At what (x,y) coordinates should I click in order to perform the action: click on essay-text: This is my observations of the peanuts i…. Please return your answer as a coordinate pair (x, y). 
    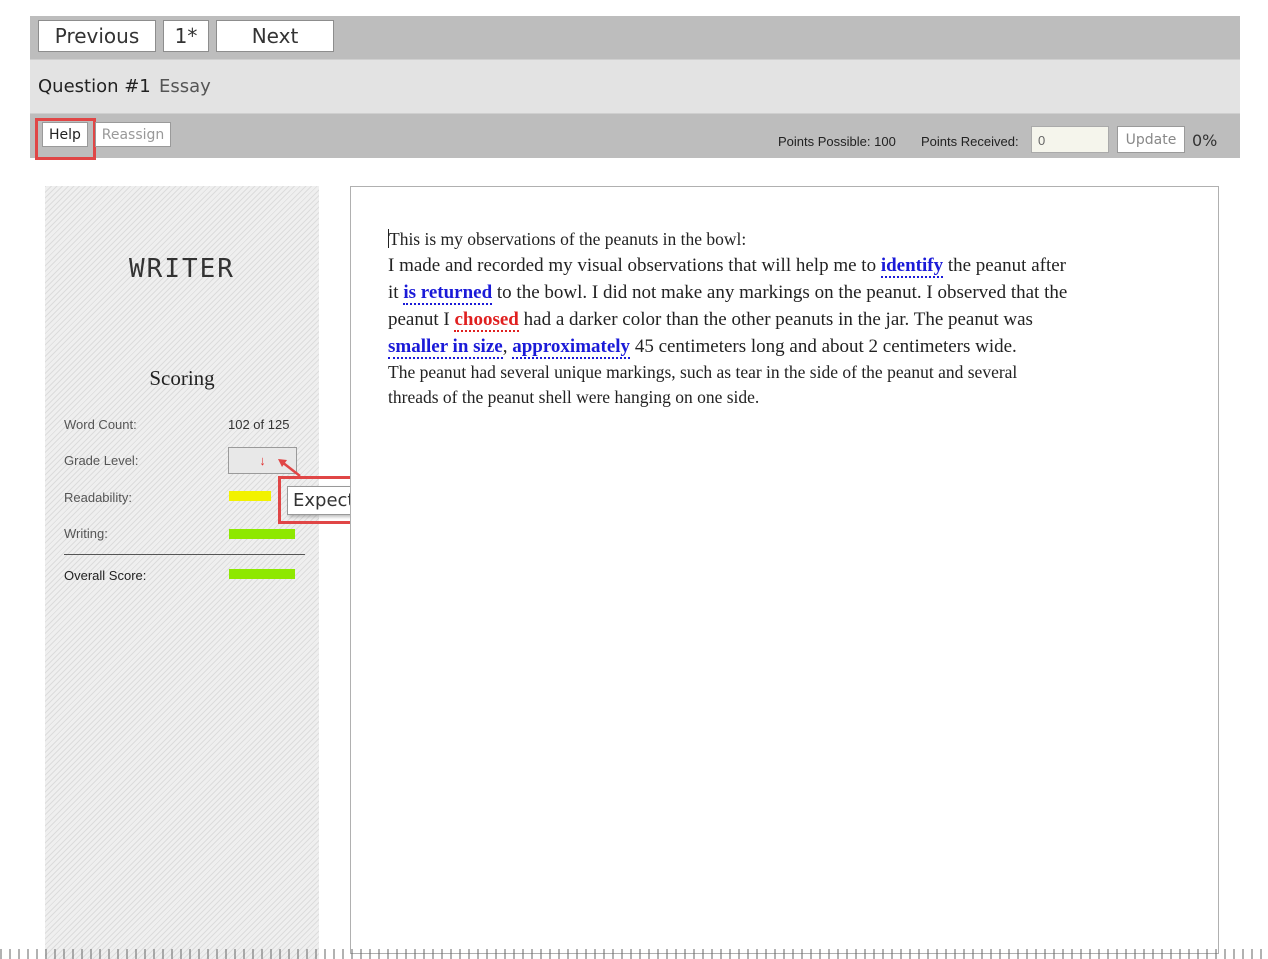
    Looking at the image, I should click on (793, 318).